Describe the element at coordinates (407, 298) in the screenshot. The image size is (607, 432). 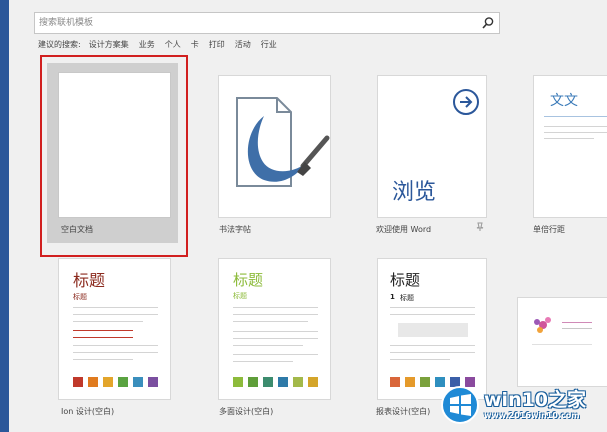
I see `report-preview-heading: 标题` at that location.